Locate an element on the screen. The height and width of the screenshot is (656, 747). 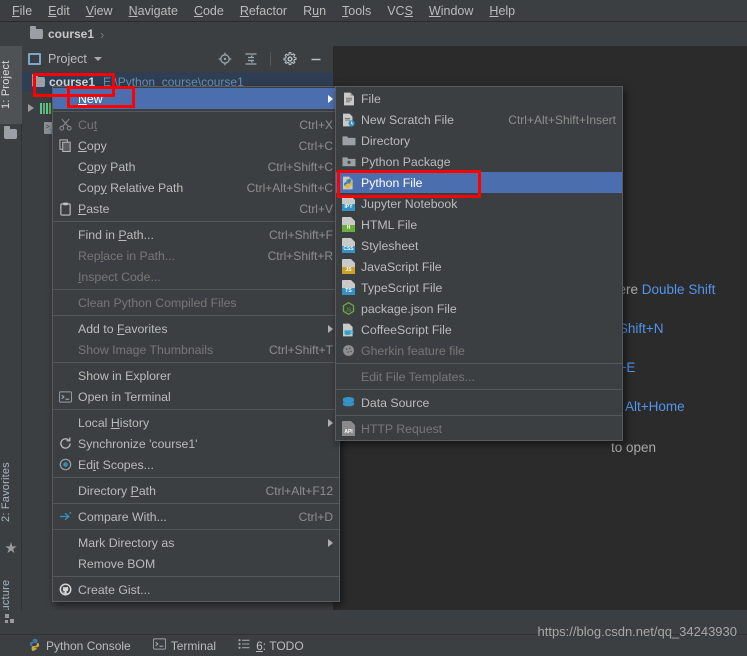
menu-item-find-in-path: Find in Path... Ctrl+Shift+F is located at coordinates (196, 234).